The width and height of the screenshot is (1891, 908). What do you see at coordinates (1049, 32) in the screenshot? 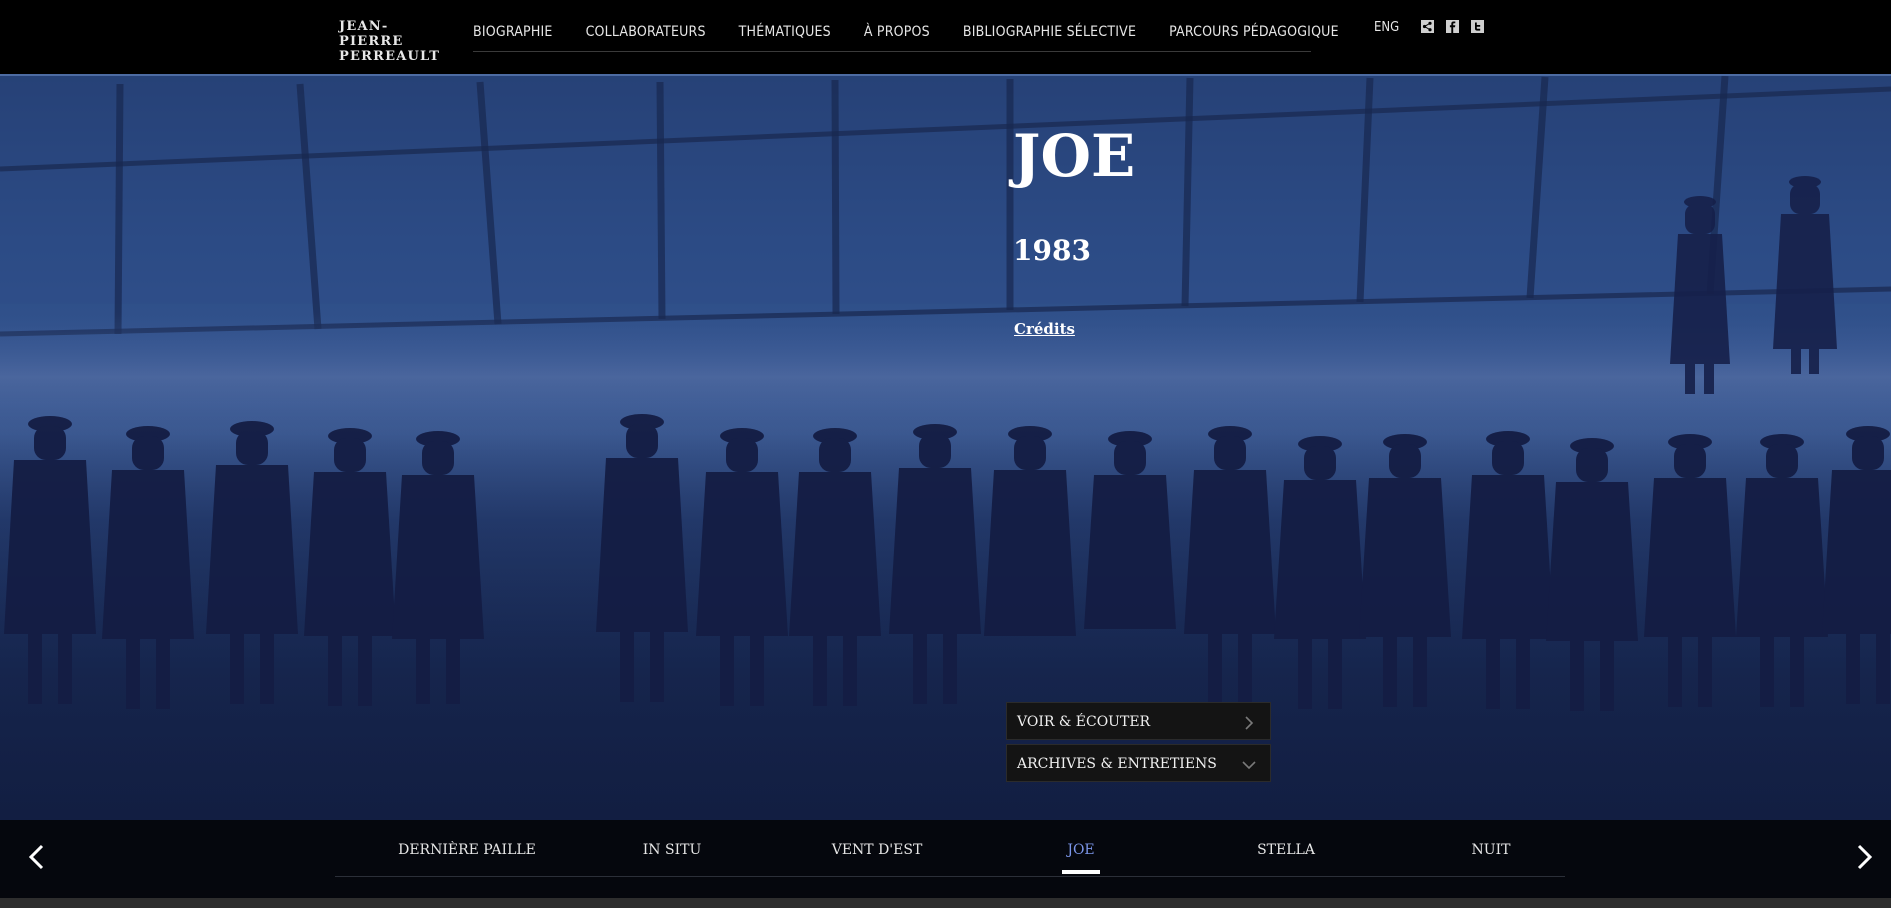
I see `nav-item-bibliographie: BIBLIOGRAPHIE SÉLECTIVE` at bounding box center [1049, 32].